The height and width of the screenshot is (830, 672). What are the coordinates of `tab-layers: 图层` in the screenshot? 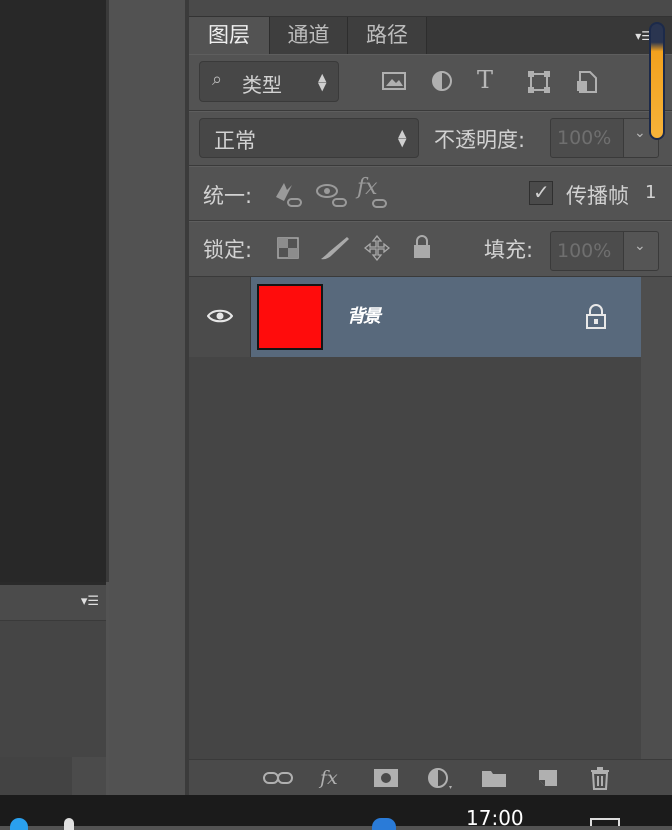 It's located at (229, 35).